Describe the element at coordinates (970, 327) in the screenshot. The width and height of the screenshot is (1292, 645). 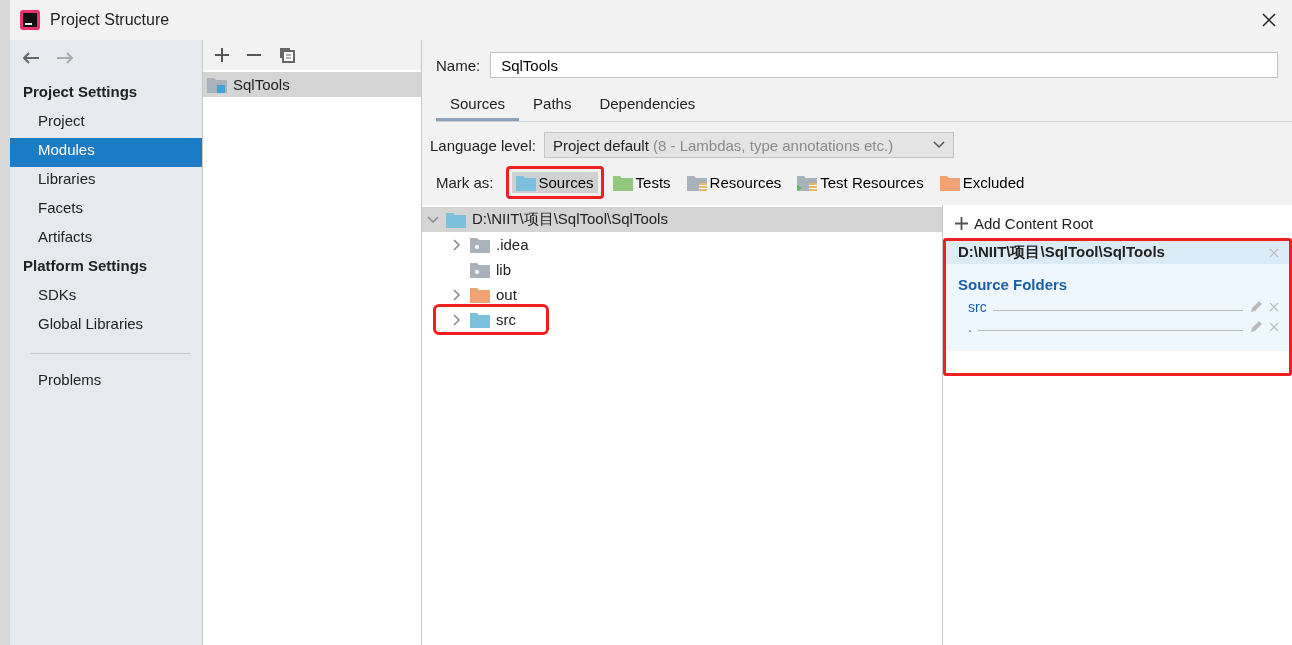
I see `source-folder-entry: .` at that location.